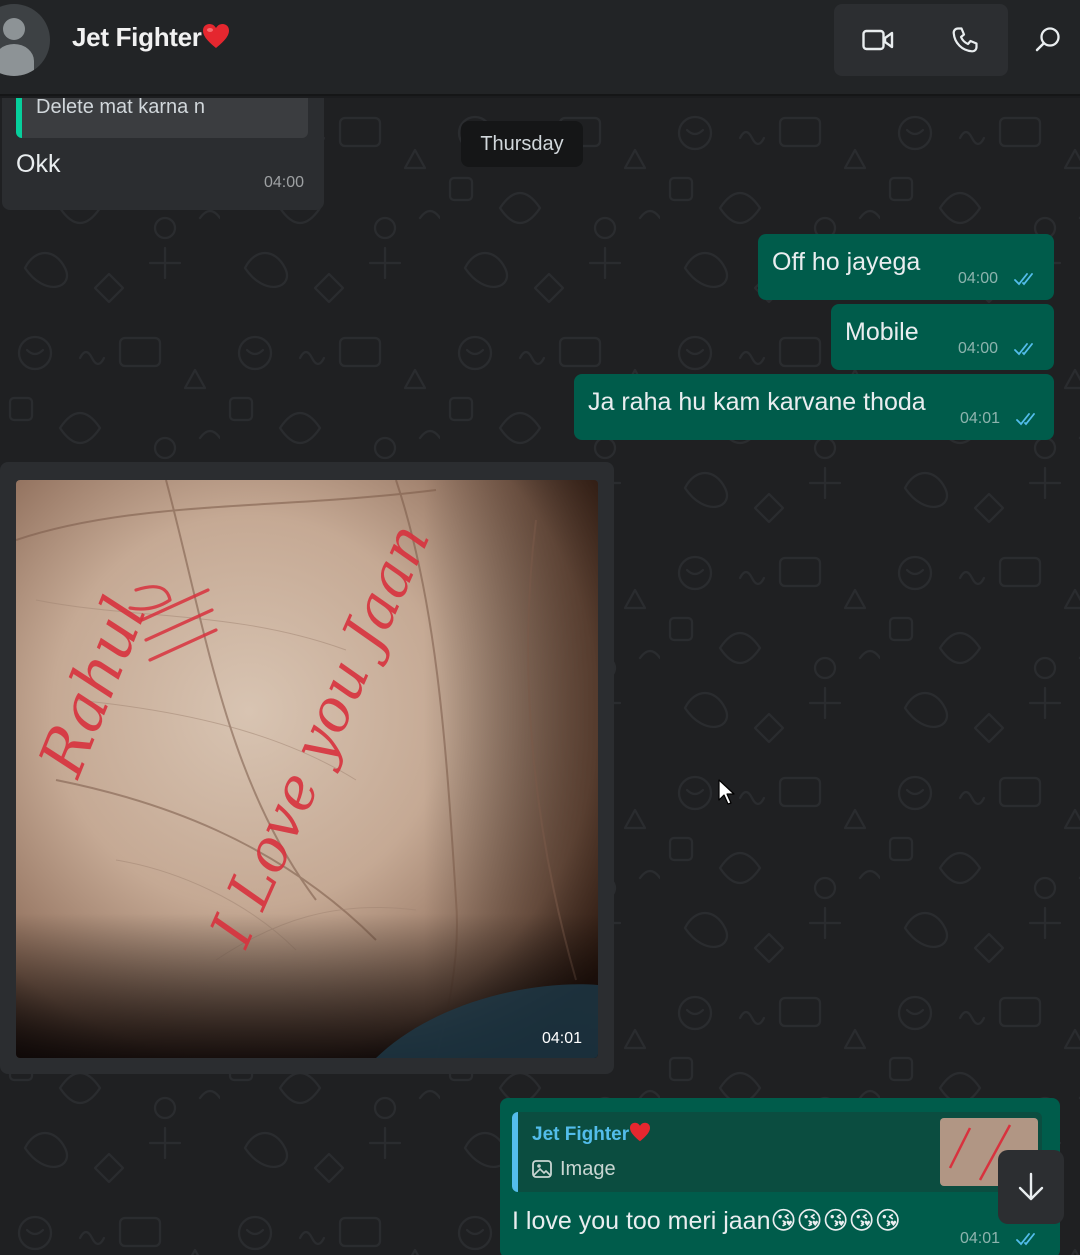 The image size is (1080, 1255). I want to click on message-text: Mobile, so click(882, 332).